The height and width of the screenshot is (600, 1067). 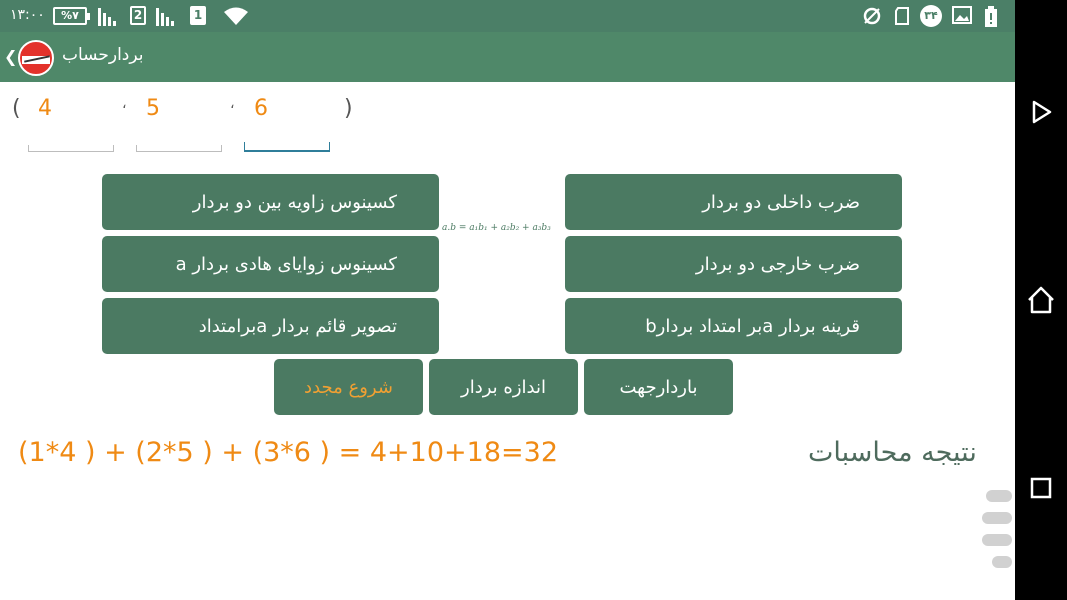 I want to click on direction-cosines-button: کسینوس زوایای هادی بردار a, so click(x=270, y=264).